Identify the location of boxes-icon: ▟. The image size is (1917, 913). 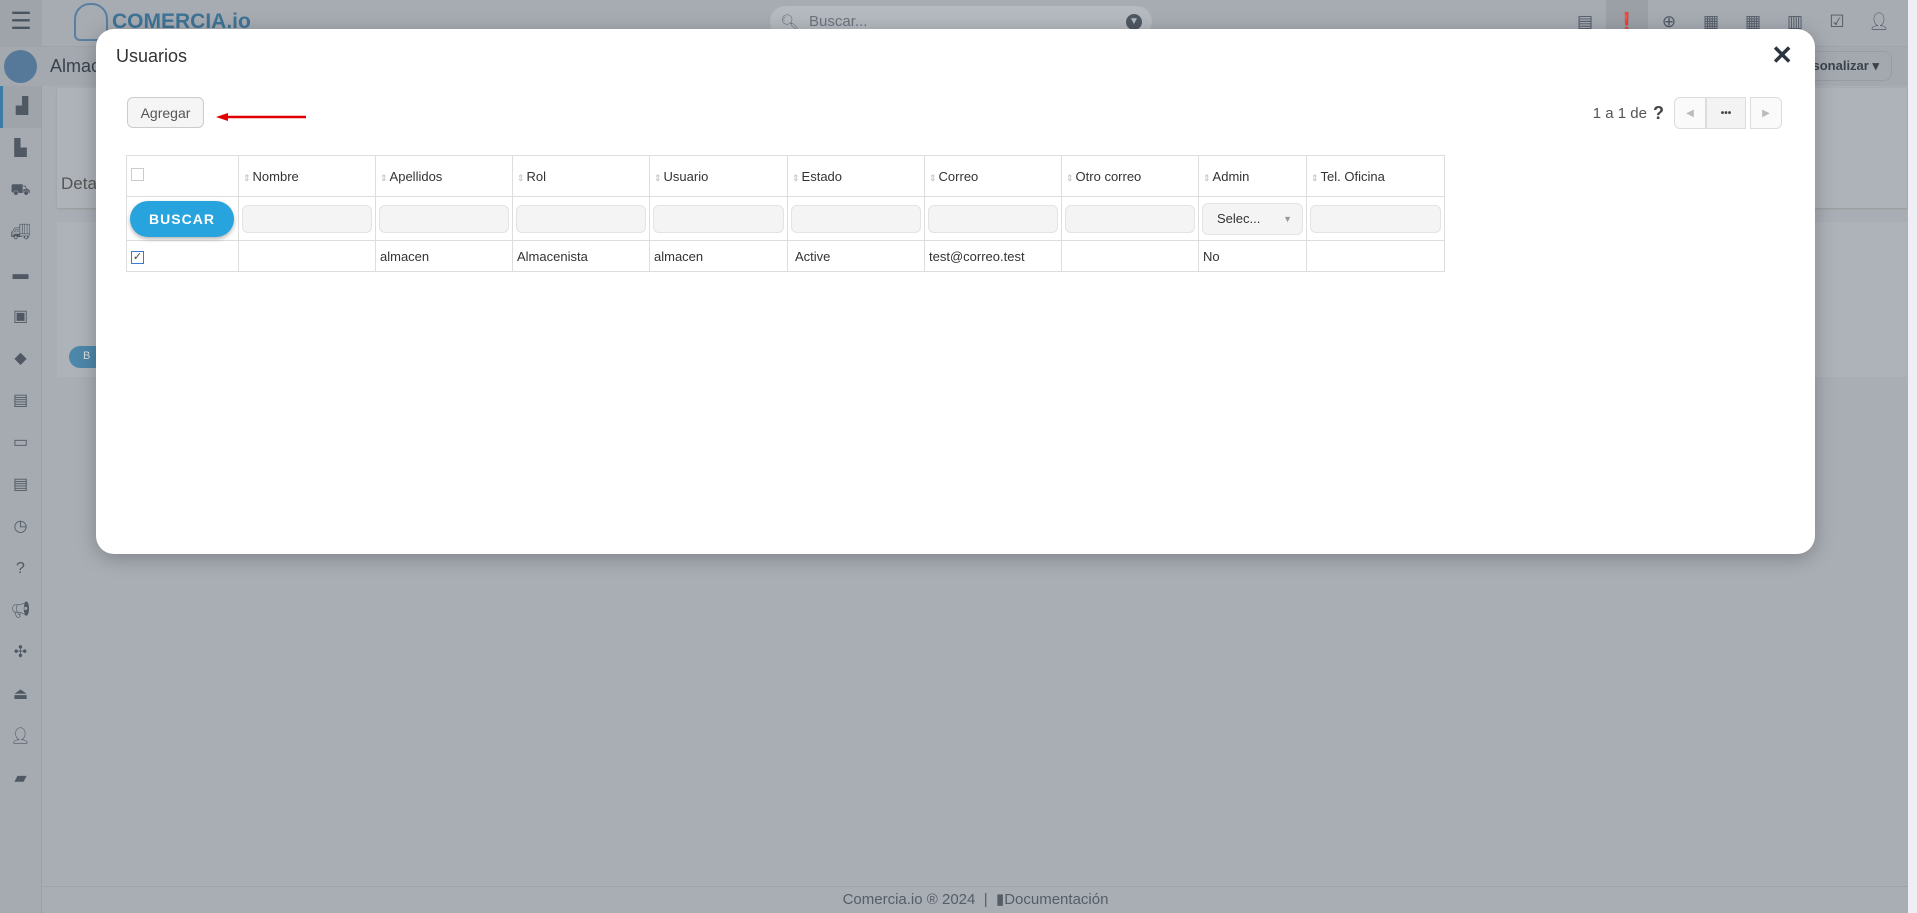
(20, 107).